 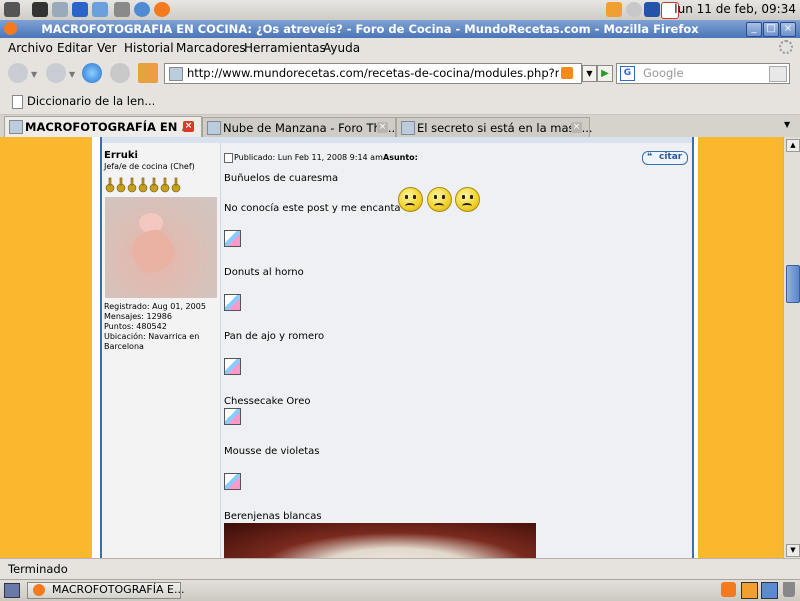 I want to click on text-editor-icon, so click(x=80, y=9).